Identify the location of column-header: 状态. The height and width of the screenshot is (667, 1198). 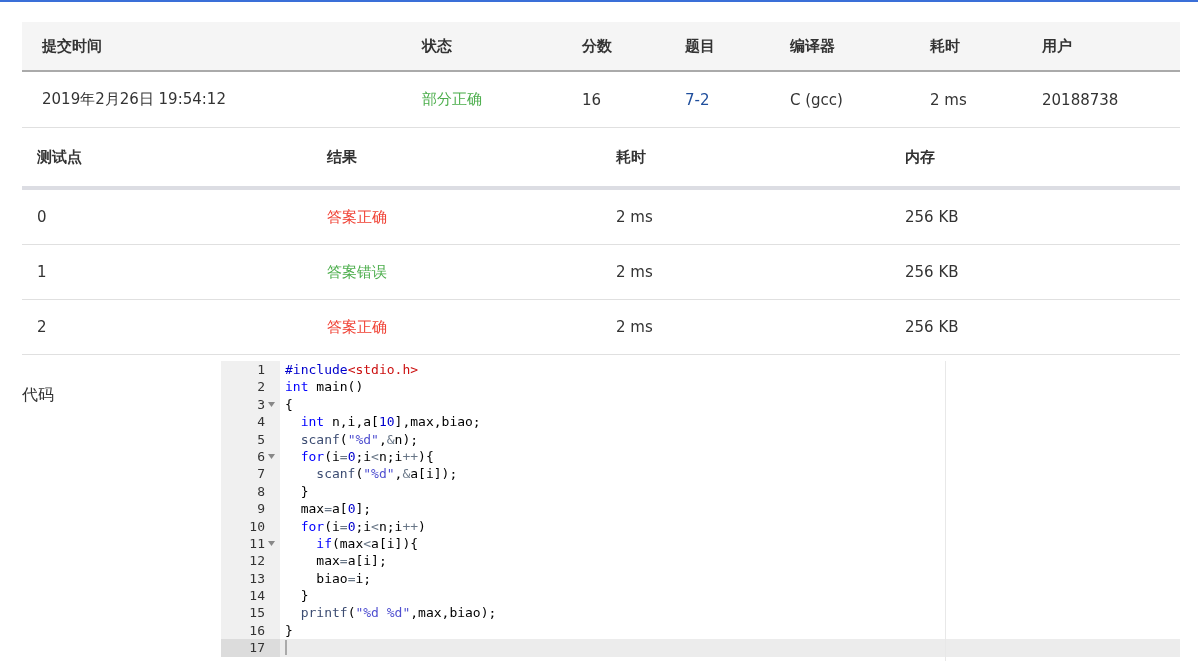
(437, 46).